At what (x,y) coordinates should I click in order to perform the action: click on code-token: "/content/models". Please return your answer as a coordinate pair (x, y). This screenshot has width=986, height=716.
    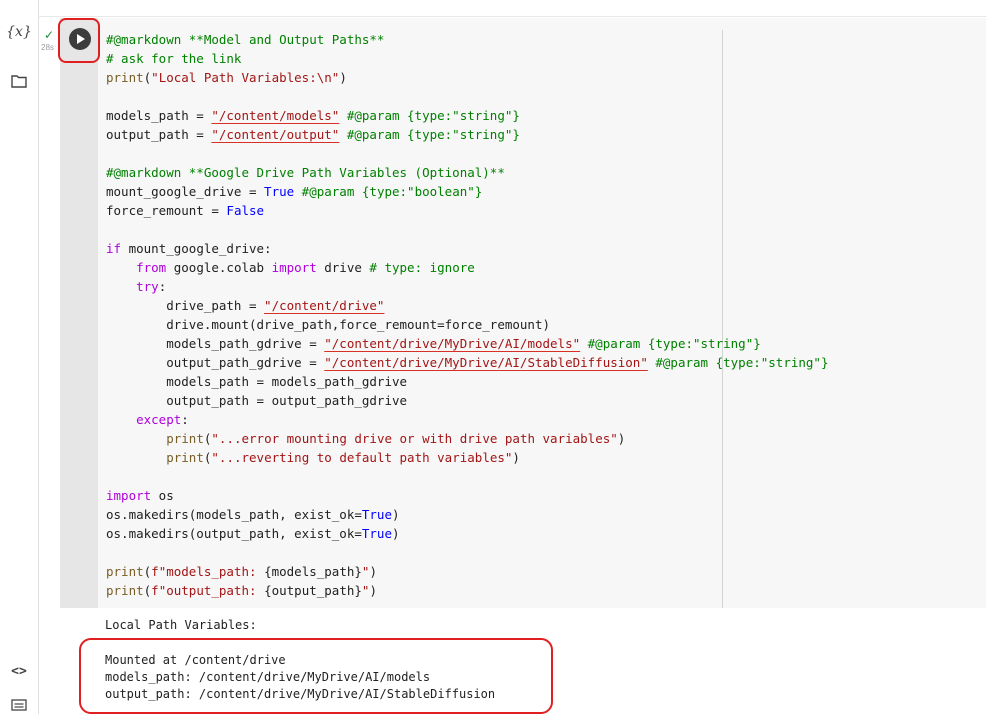
    Looking at the image, I should click on (275, 115).